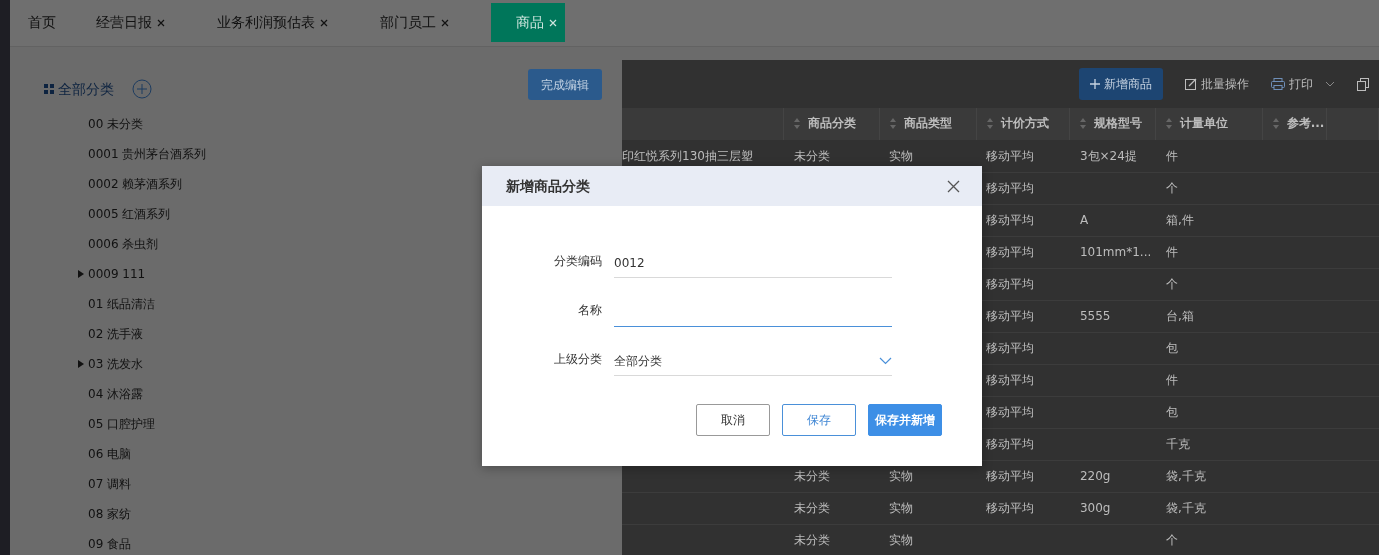 The width and height of the screenshot is (1379, 555). What do you see at coordinates (111, 394) in the screenshot?
I see `tree-item: 04 沐浴露` at bounding box center [111, 394].